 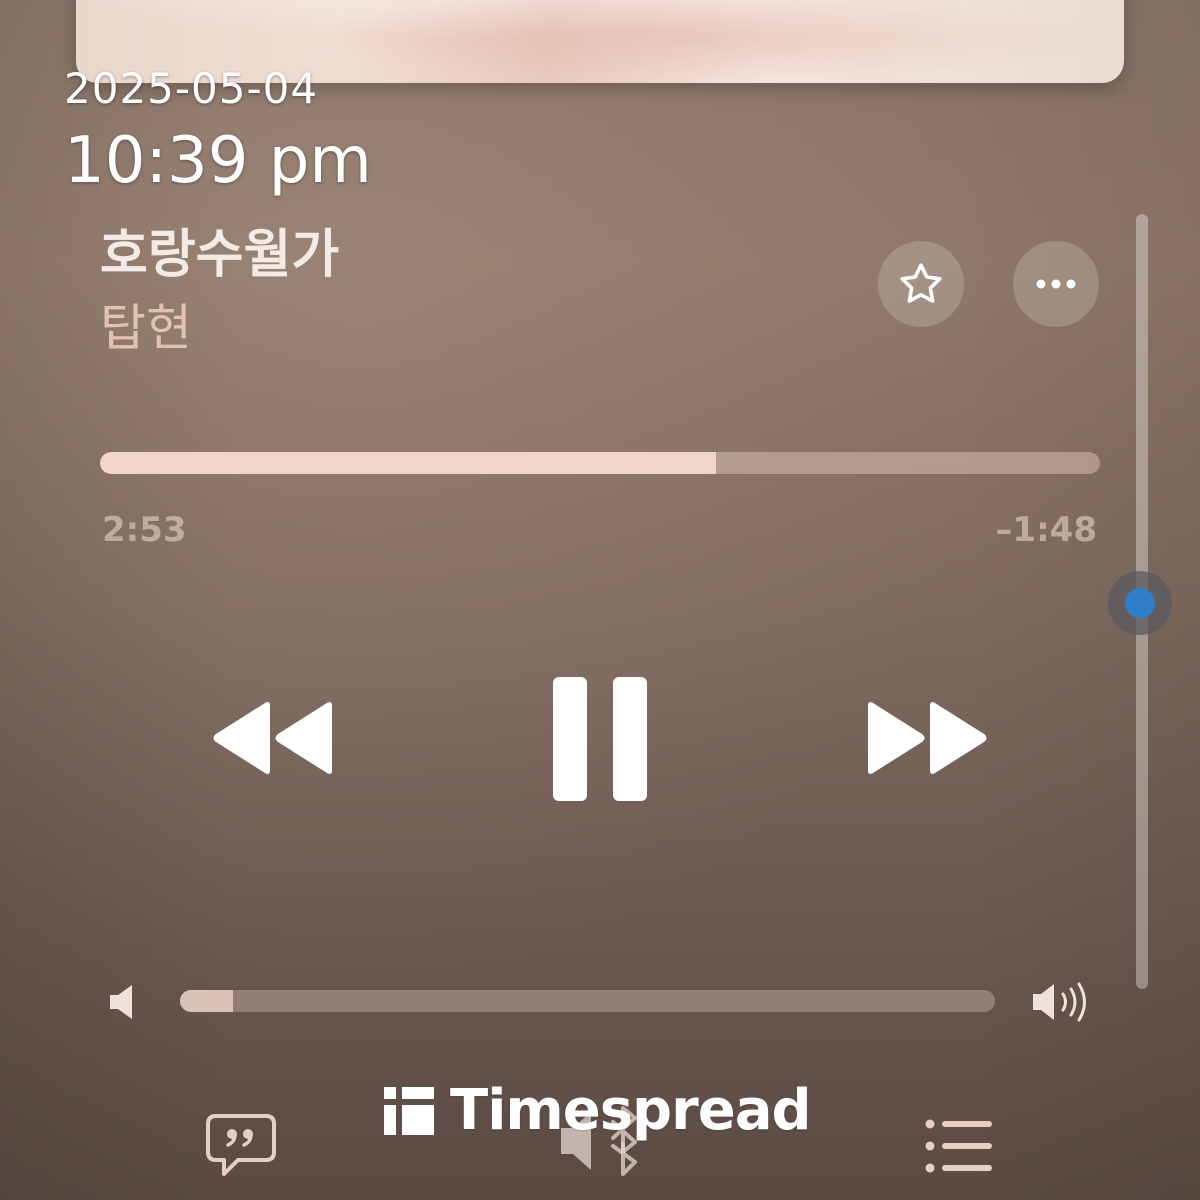 I want to click on volume-slider-fill, so click(x=206, y=1001).